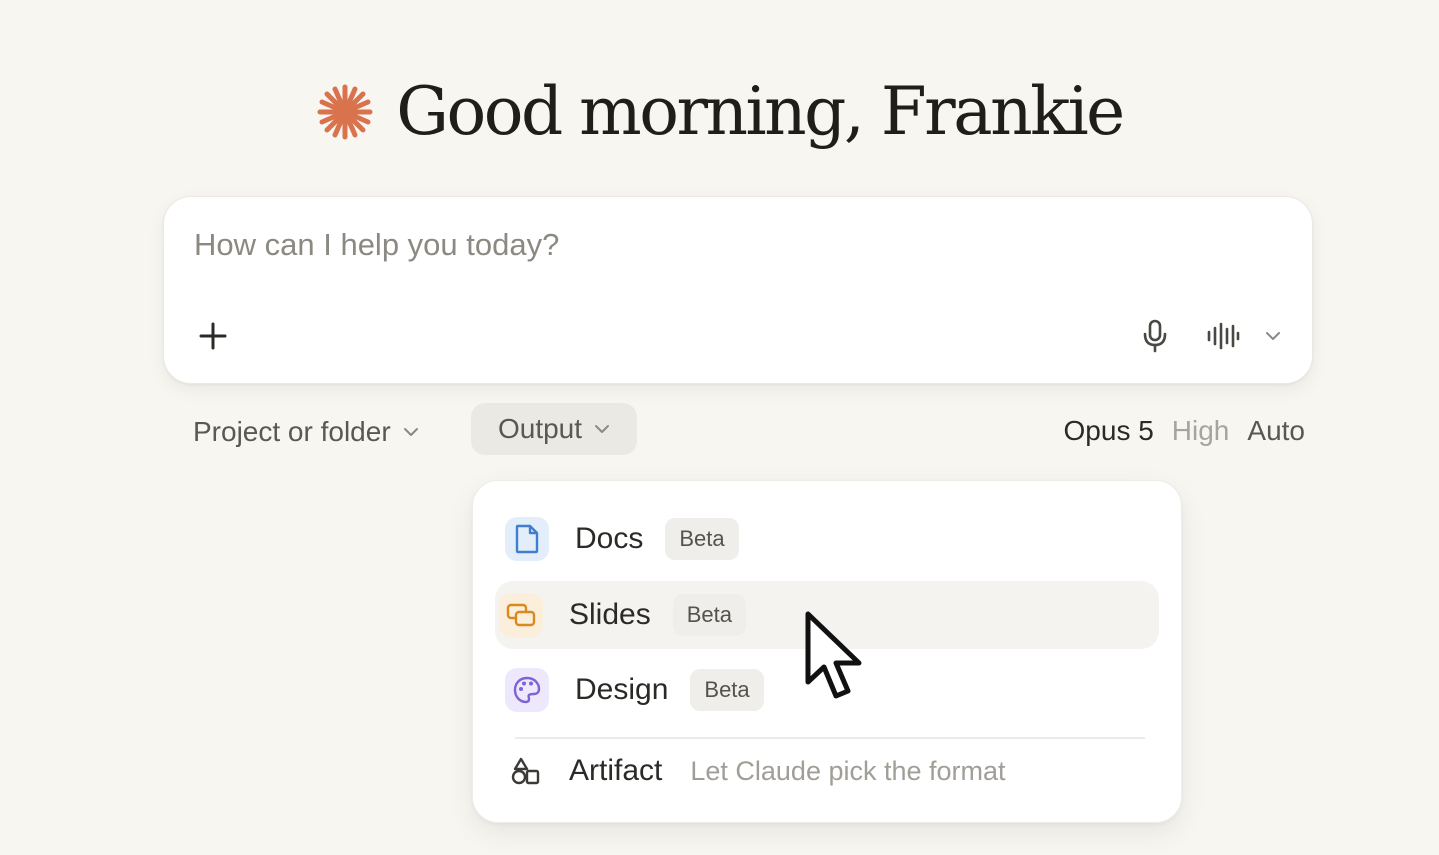 The height and width of the screenshot is (855, 1439). Describe the element at coordinates (609, 538) in the screenshot. I see `menu-item-label: Docs` at that location.